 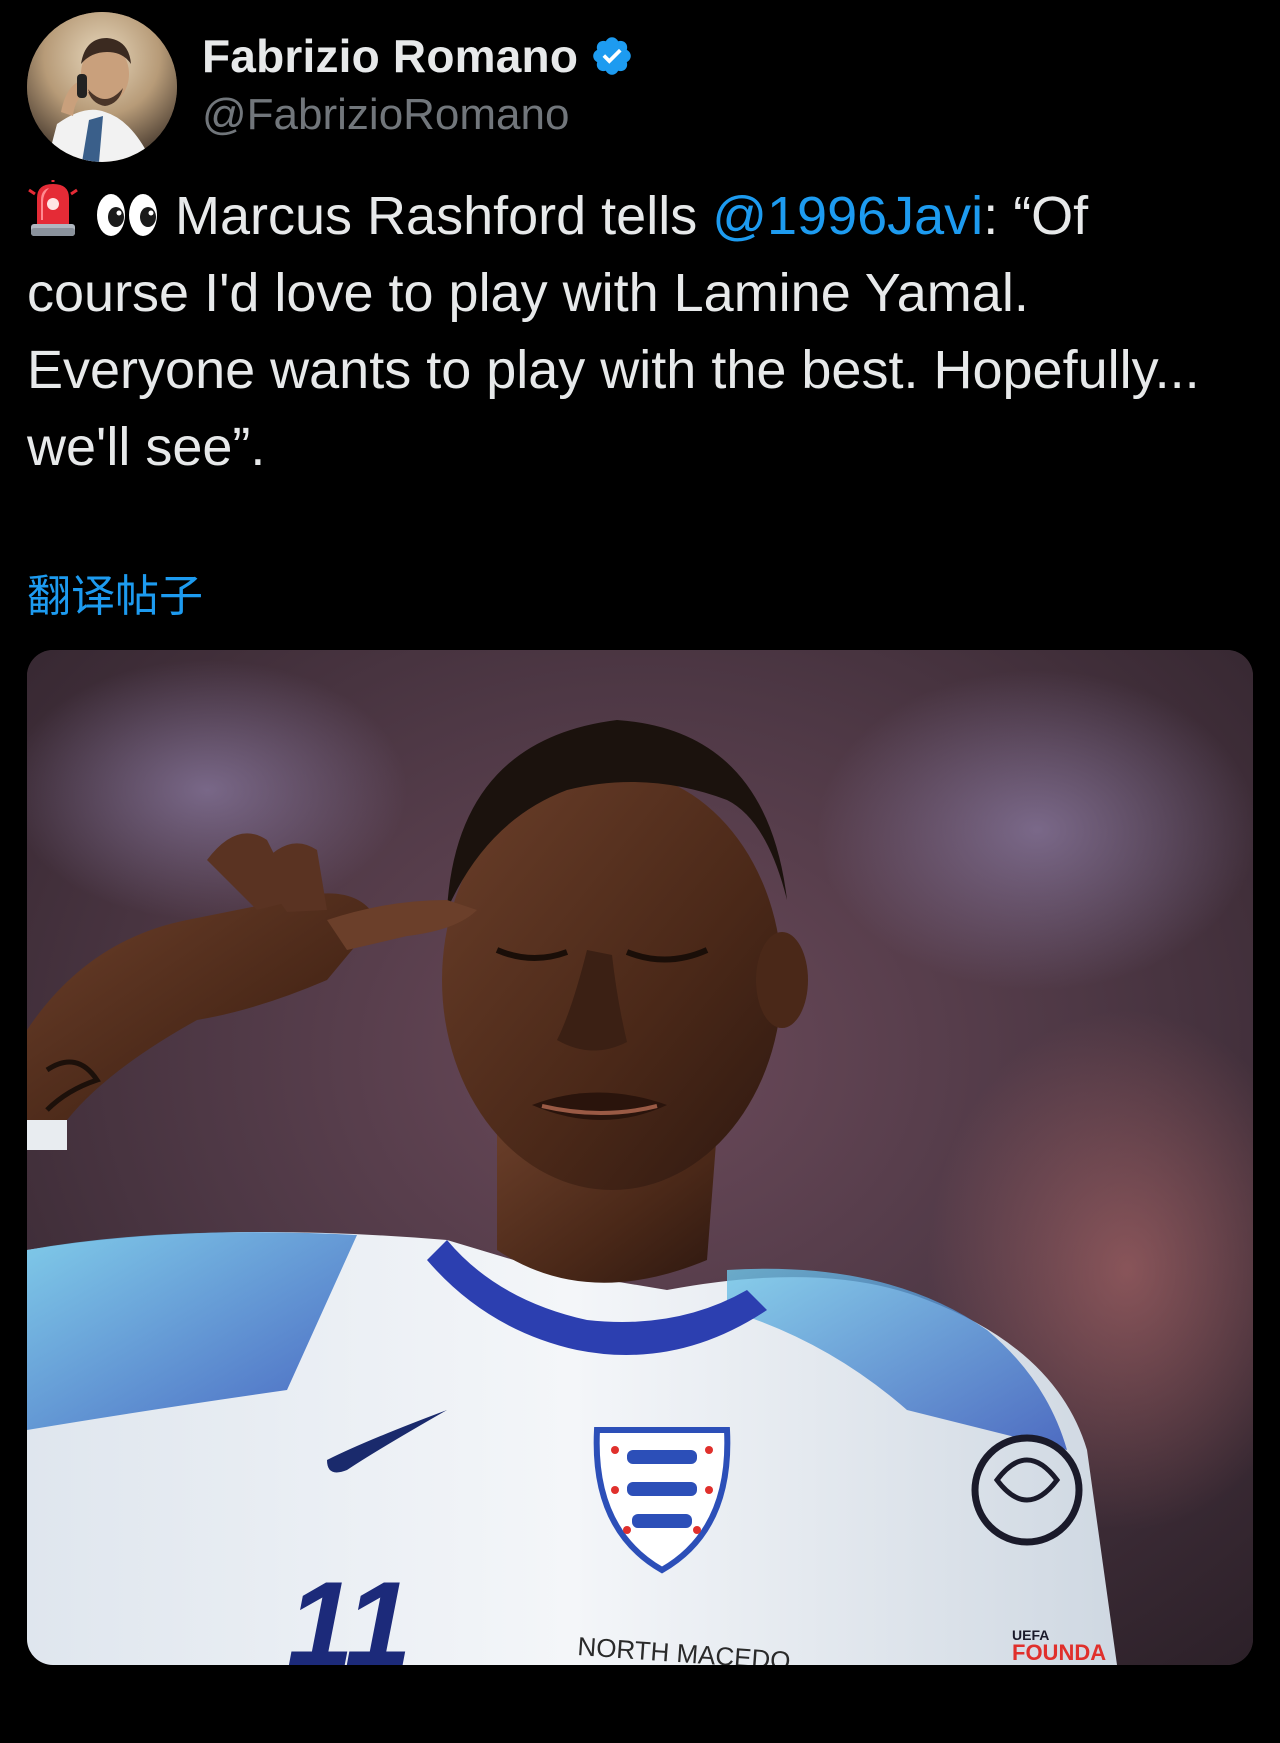 What do you see at coordinates (390, 56) in the screenshot?
I see `display-name: Fabrizio Romano` at bounding box center [390, 56].